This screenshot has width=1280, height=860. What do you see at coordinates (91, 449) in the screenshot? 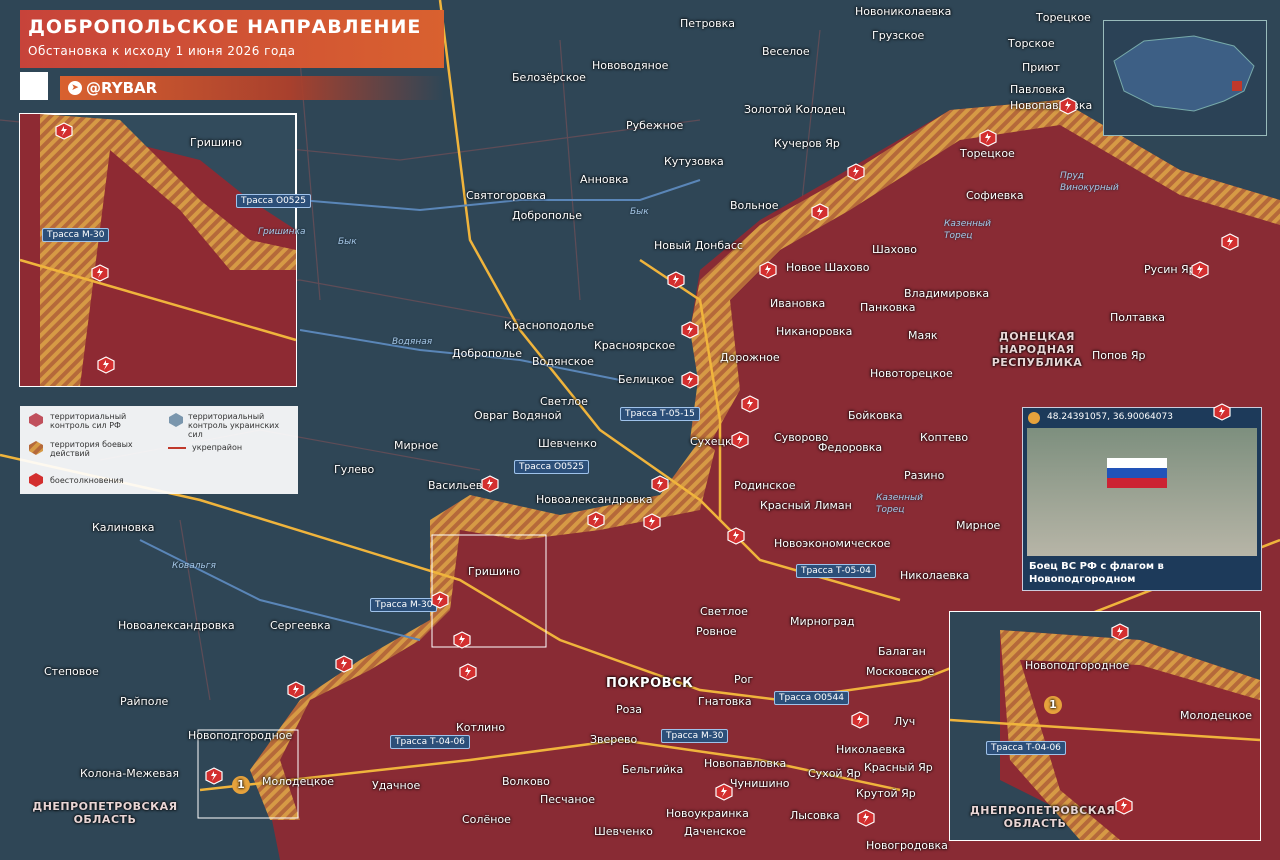
I see `legend-combat: территория боевых действий` at bounding box center [91, 449].